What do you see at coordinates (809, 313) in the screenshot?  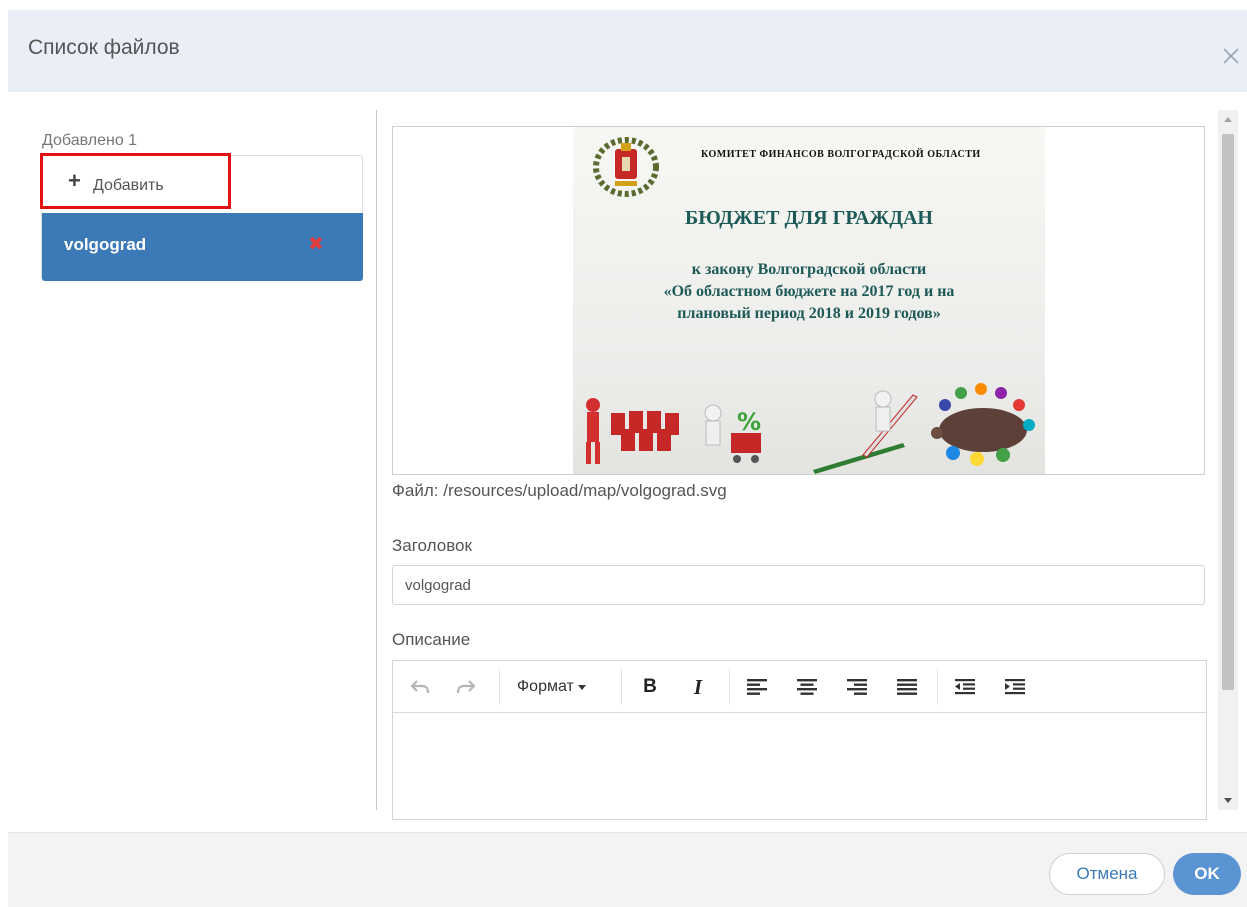 I see `slide-subtitle-line: плановый период 2018 и 2019 годов»` at bounding box center [809, 313].